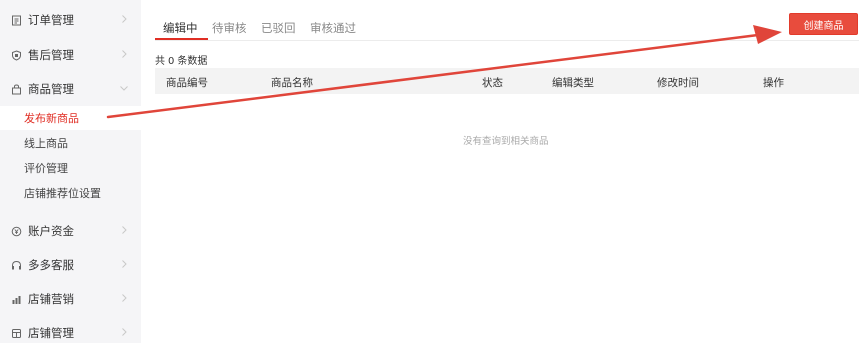 The height and width of the screenshot is (343, 861). I want to click on column-header-status: 状态, so click(492, 83).